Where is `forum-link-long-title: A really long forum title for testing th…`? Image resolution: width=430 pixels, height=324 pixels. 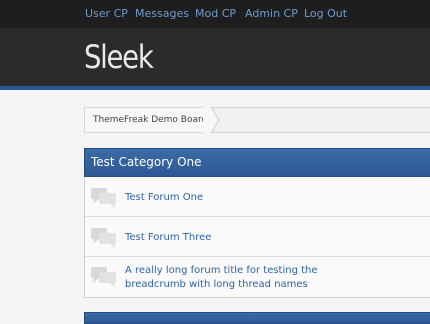
forum-link-long-title: A really long forum title for testing th… is located at coordinates (250, 278).